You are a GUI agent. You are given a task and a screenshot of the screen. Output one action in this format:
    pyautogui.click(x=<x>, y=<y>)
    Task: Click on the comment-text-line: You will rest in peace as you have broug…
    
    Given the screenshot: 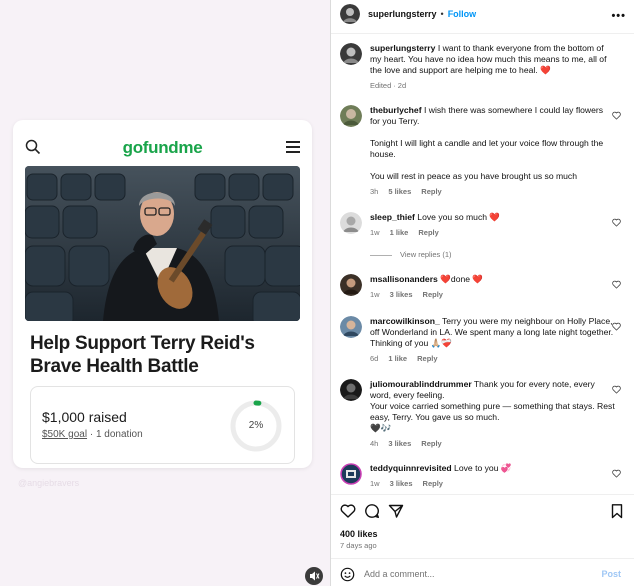 What is the action you would take?
    pyautogui.click(x=474, y=176)
    